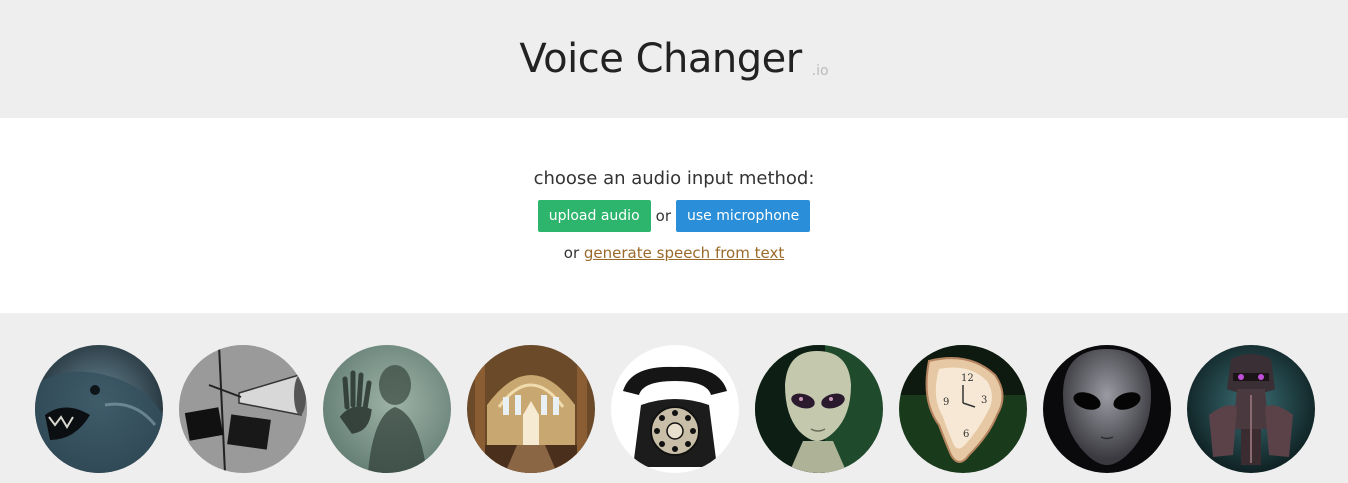 This screenshot has height=483, width=1348. Describe the element at coordinates (571, 253) in the screenshot. I see `or-prefix: or` at that location.